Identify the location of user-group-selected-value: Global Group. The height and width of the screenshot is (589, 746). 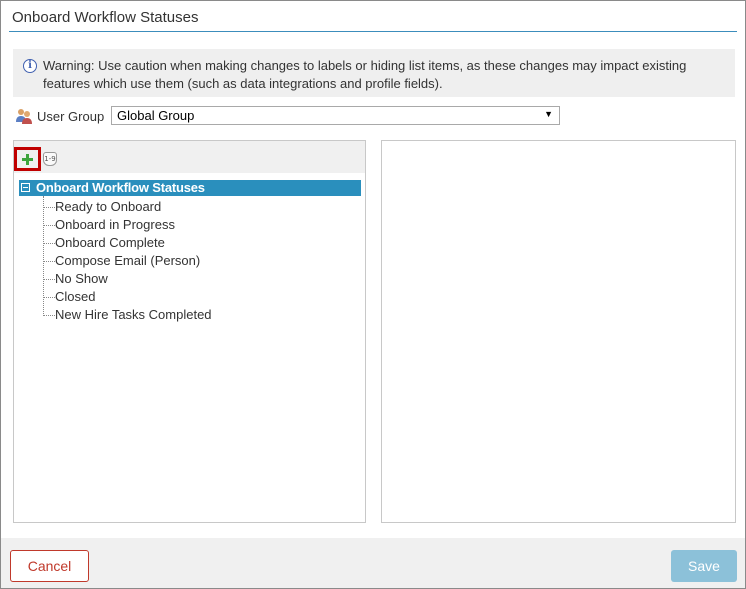
(156, 115).